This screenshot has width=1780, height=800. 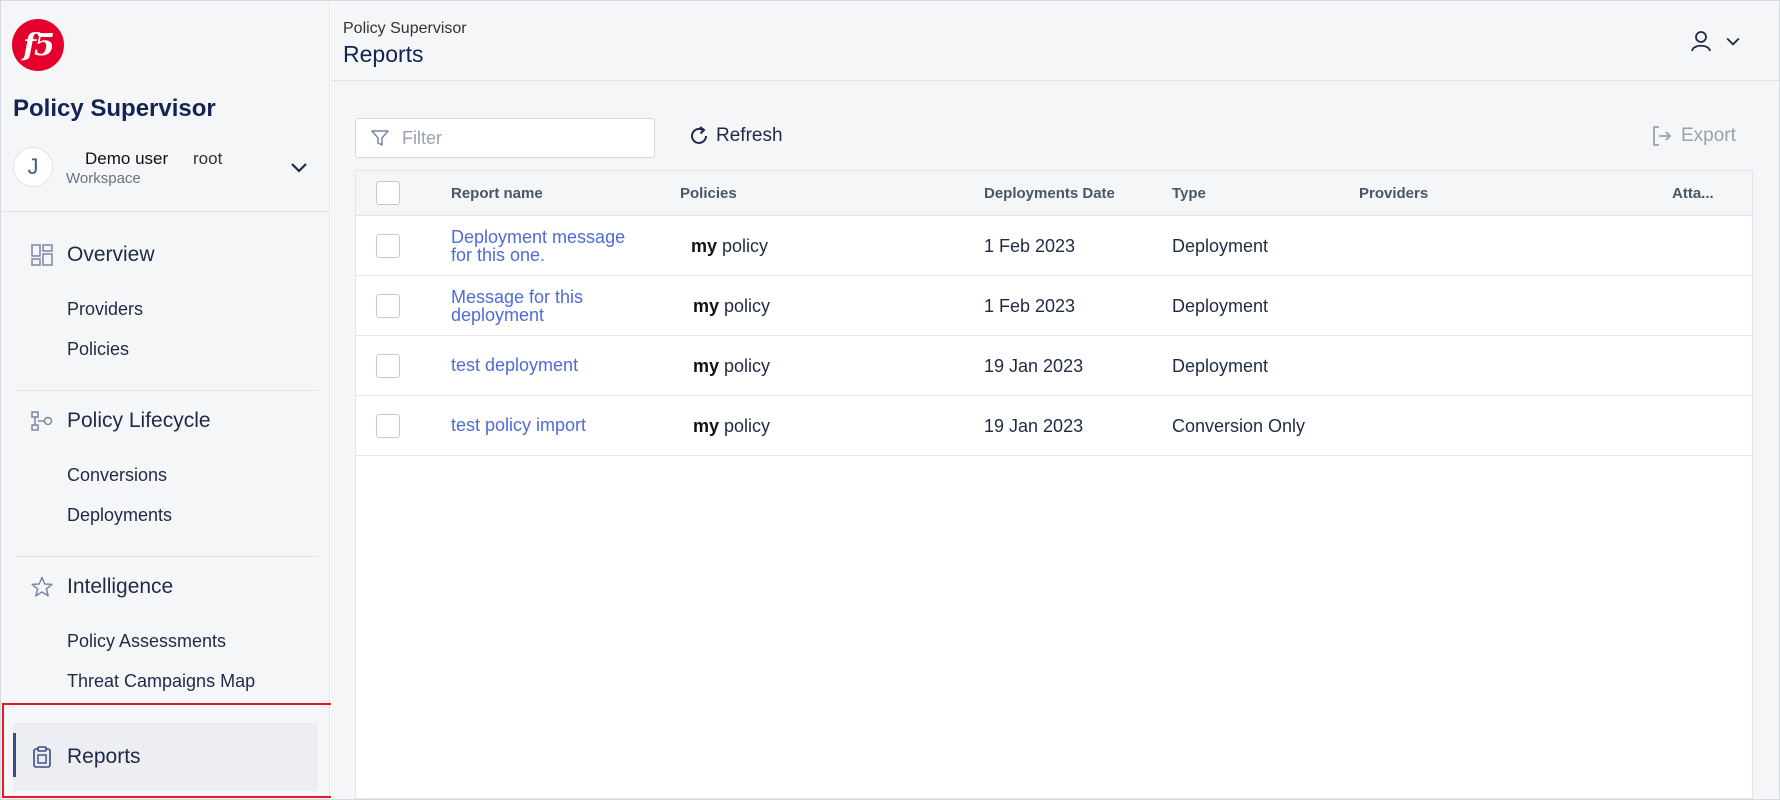 What do you see at coordinates (119, 515) in the screenshot?
I see `sidebar-item-deployments: Deployments` at bounding box center [119, 515].